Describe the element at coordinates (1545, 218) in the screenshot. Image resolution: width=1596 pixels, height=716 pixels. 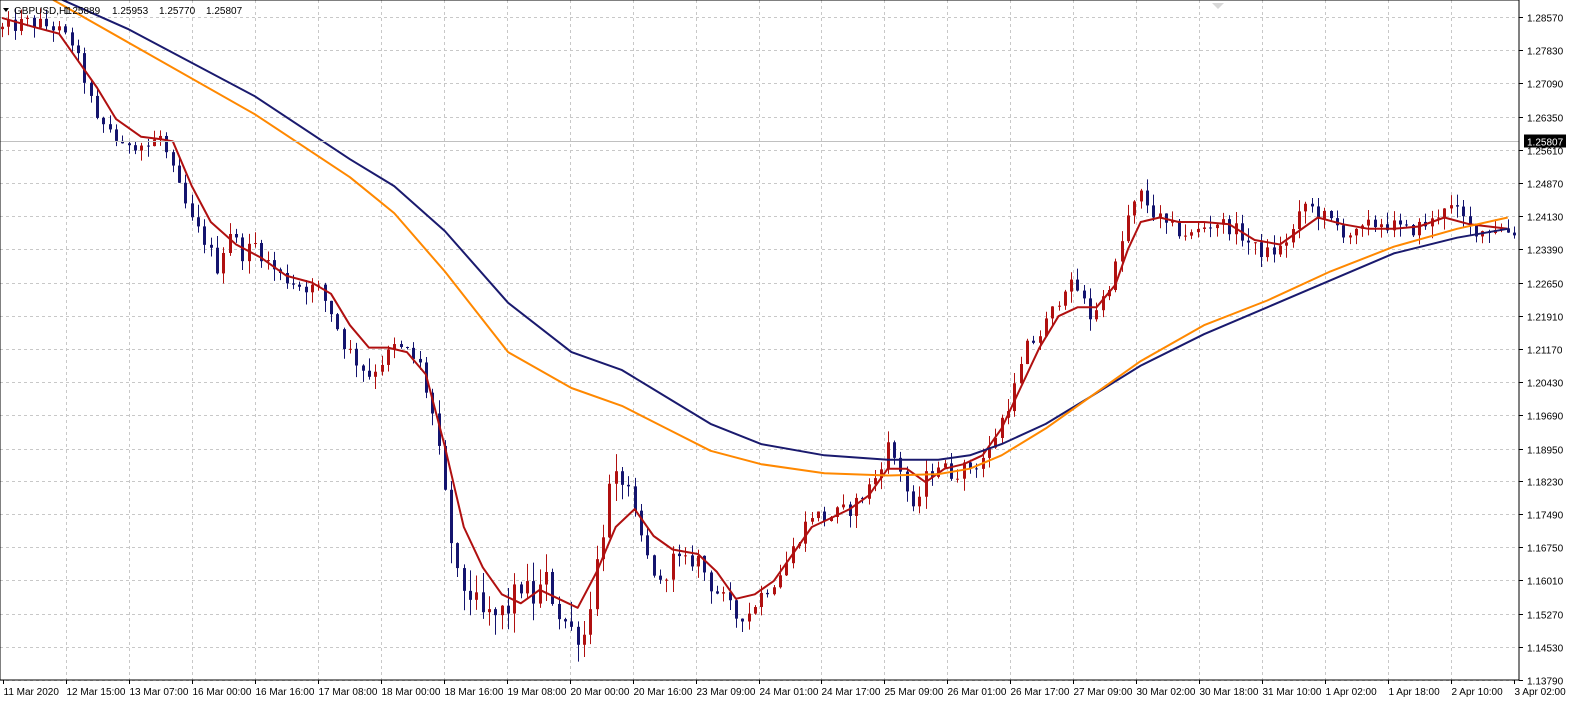
I see `y-tick-label: 1.24130` at that location.